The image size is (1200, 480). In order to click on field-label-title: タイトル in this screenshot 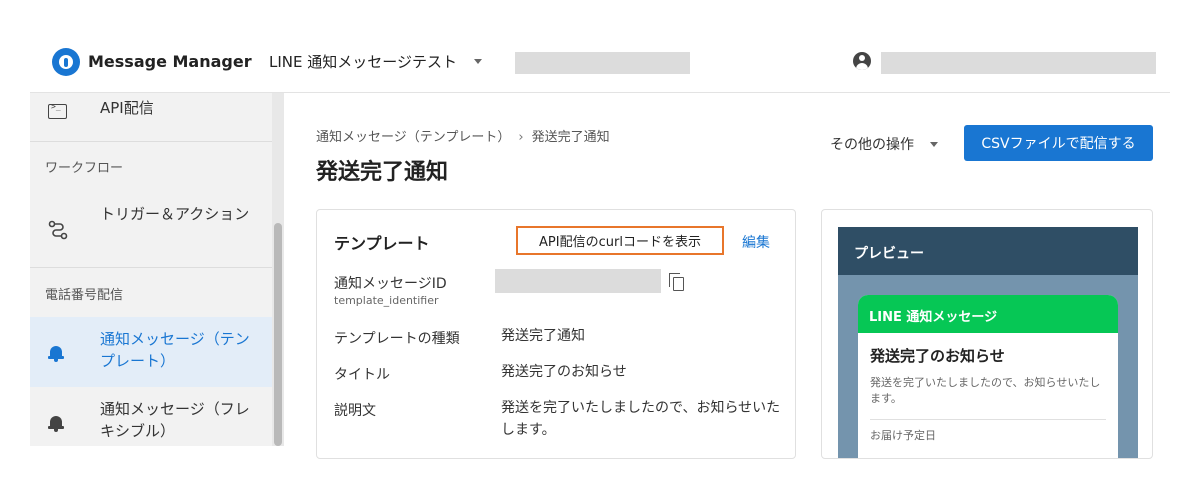, I will do `click(362, 375)`.